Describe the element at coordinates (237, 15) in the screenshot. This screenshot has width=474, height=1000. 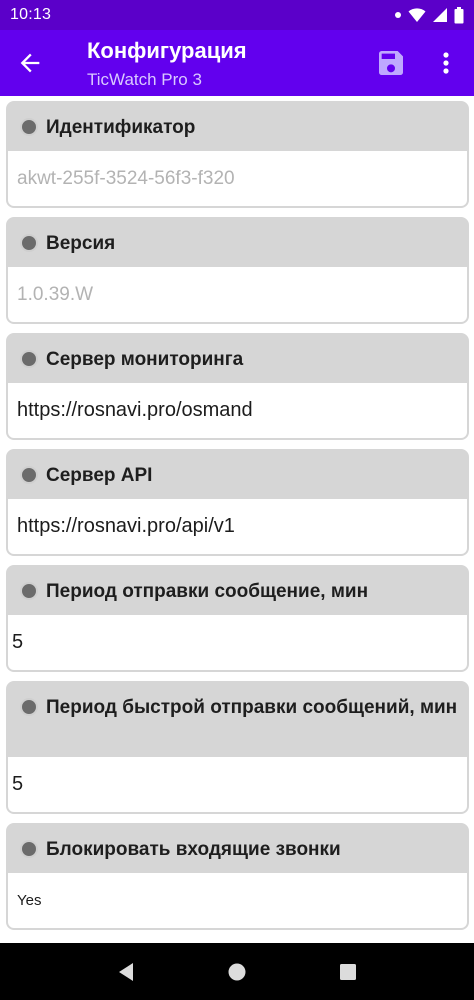
I see `status-bar: 10:13` at that location.